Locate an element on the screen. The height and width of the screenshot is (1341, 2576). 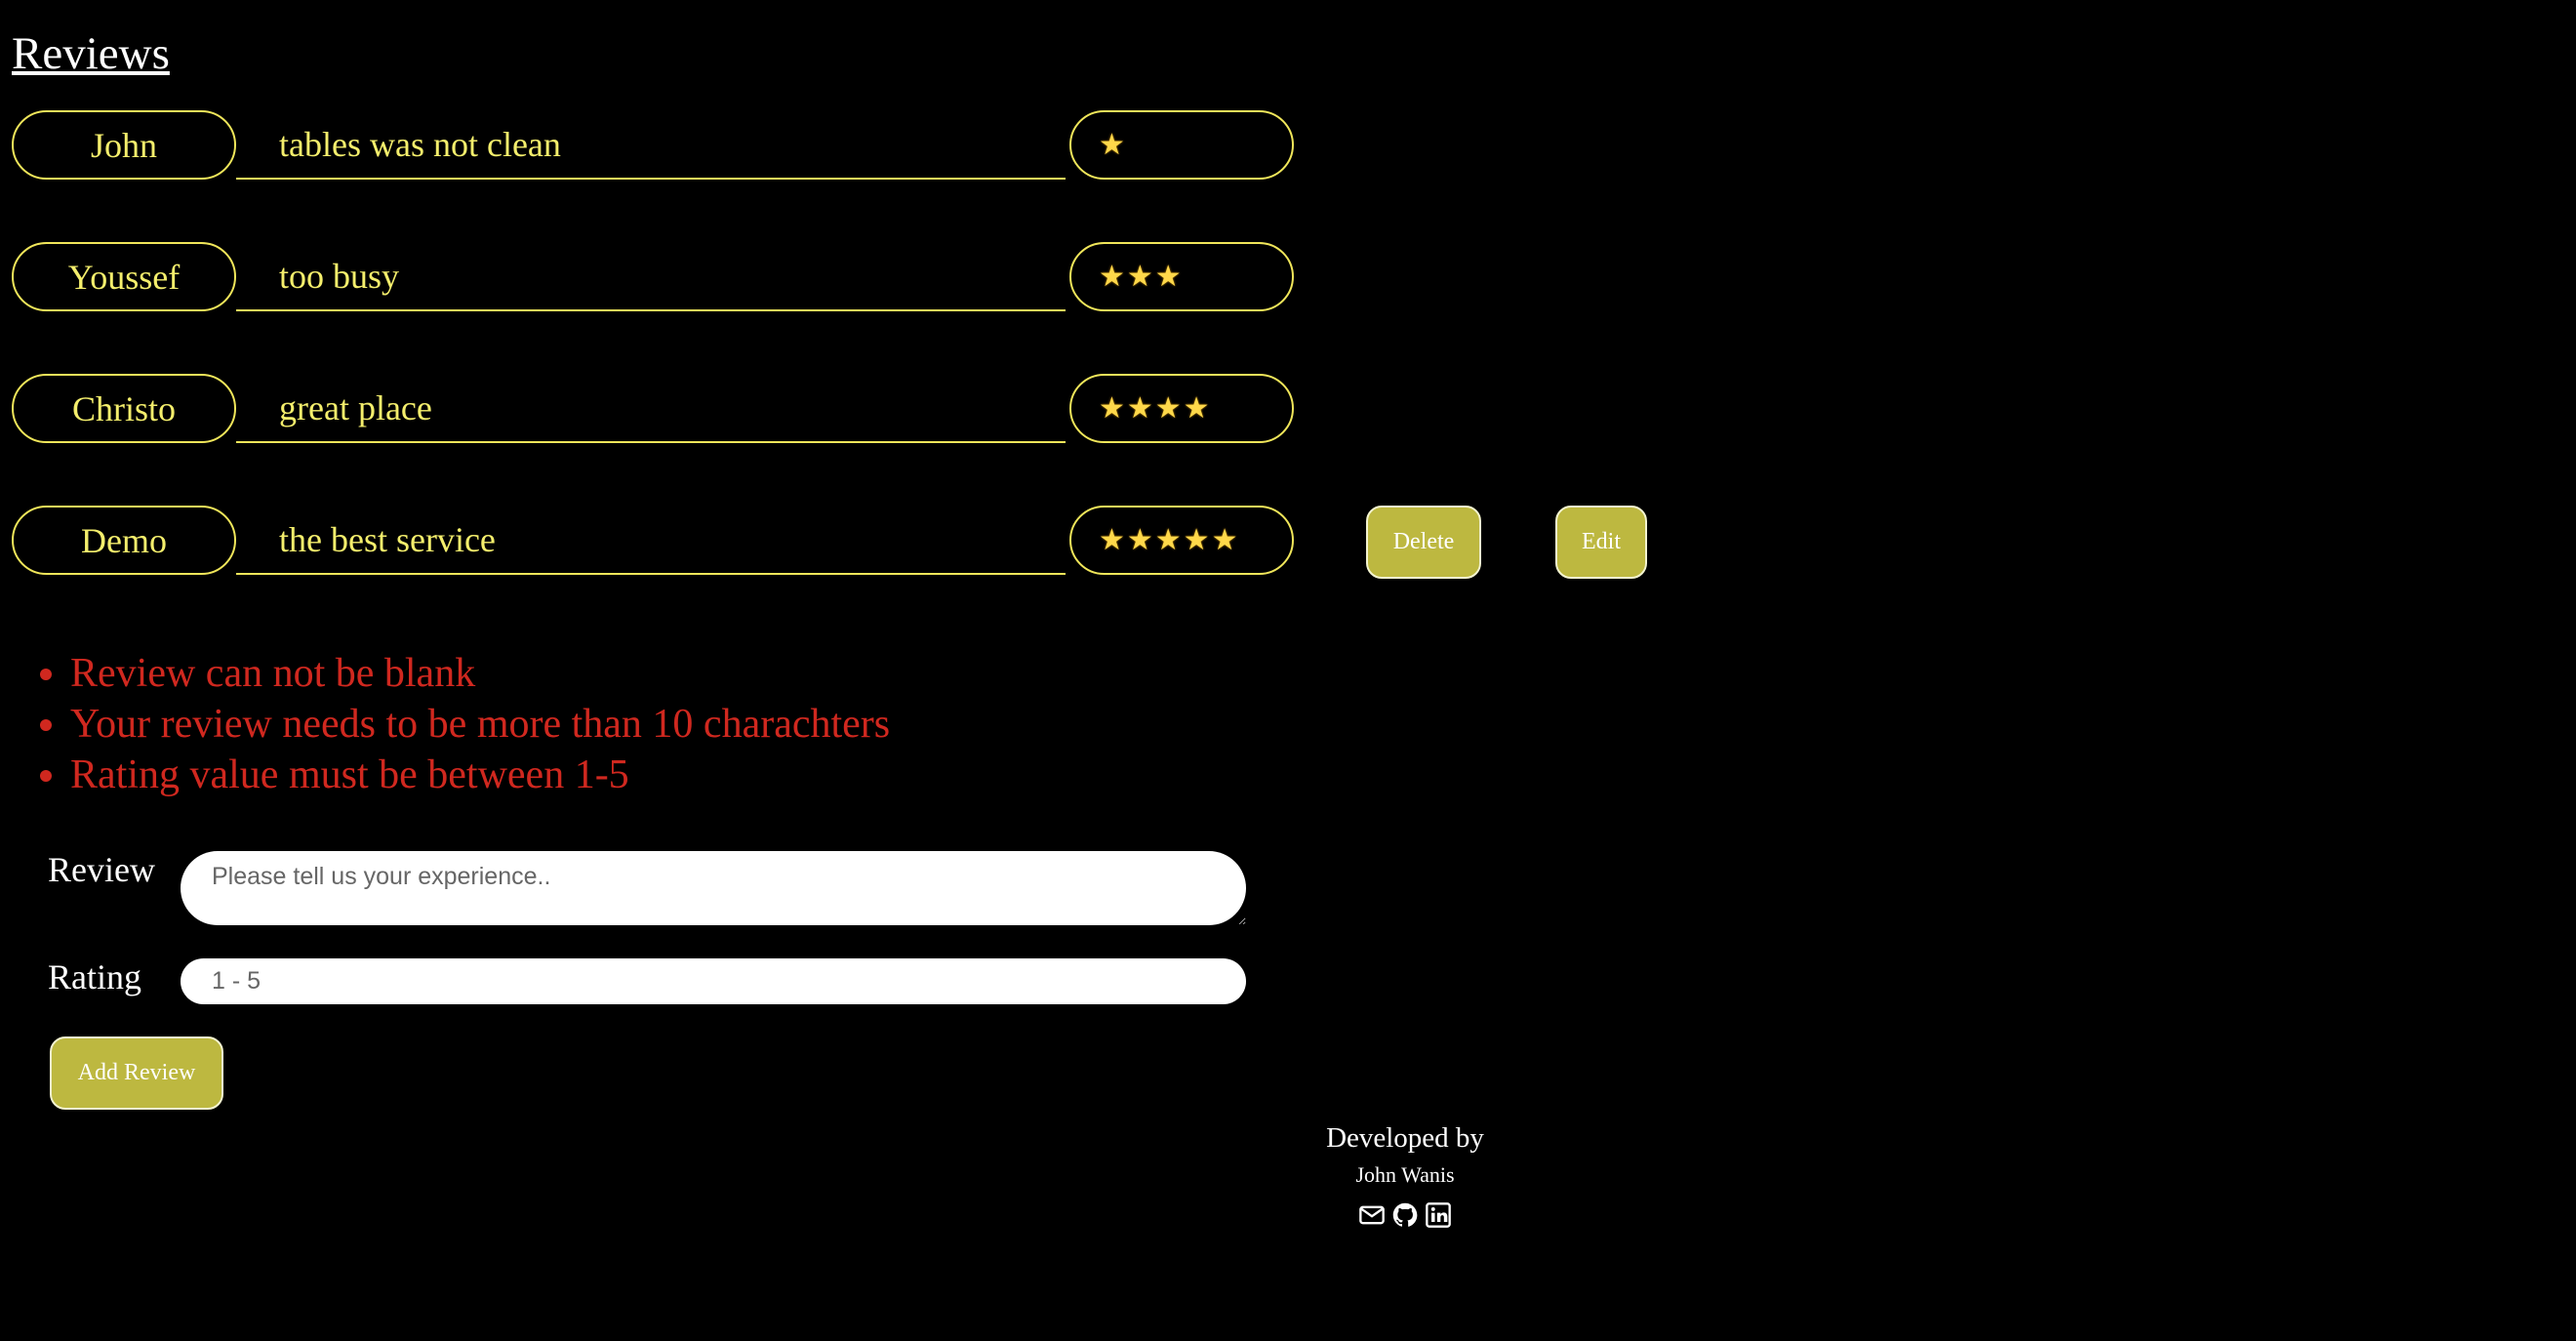
review-row: Demo the best service ★★★★★ Delete Edit is located at coordinates (841, 542).